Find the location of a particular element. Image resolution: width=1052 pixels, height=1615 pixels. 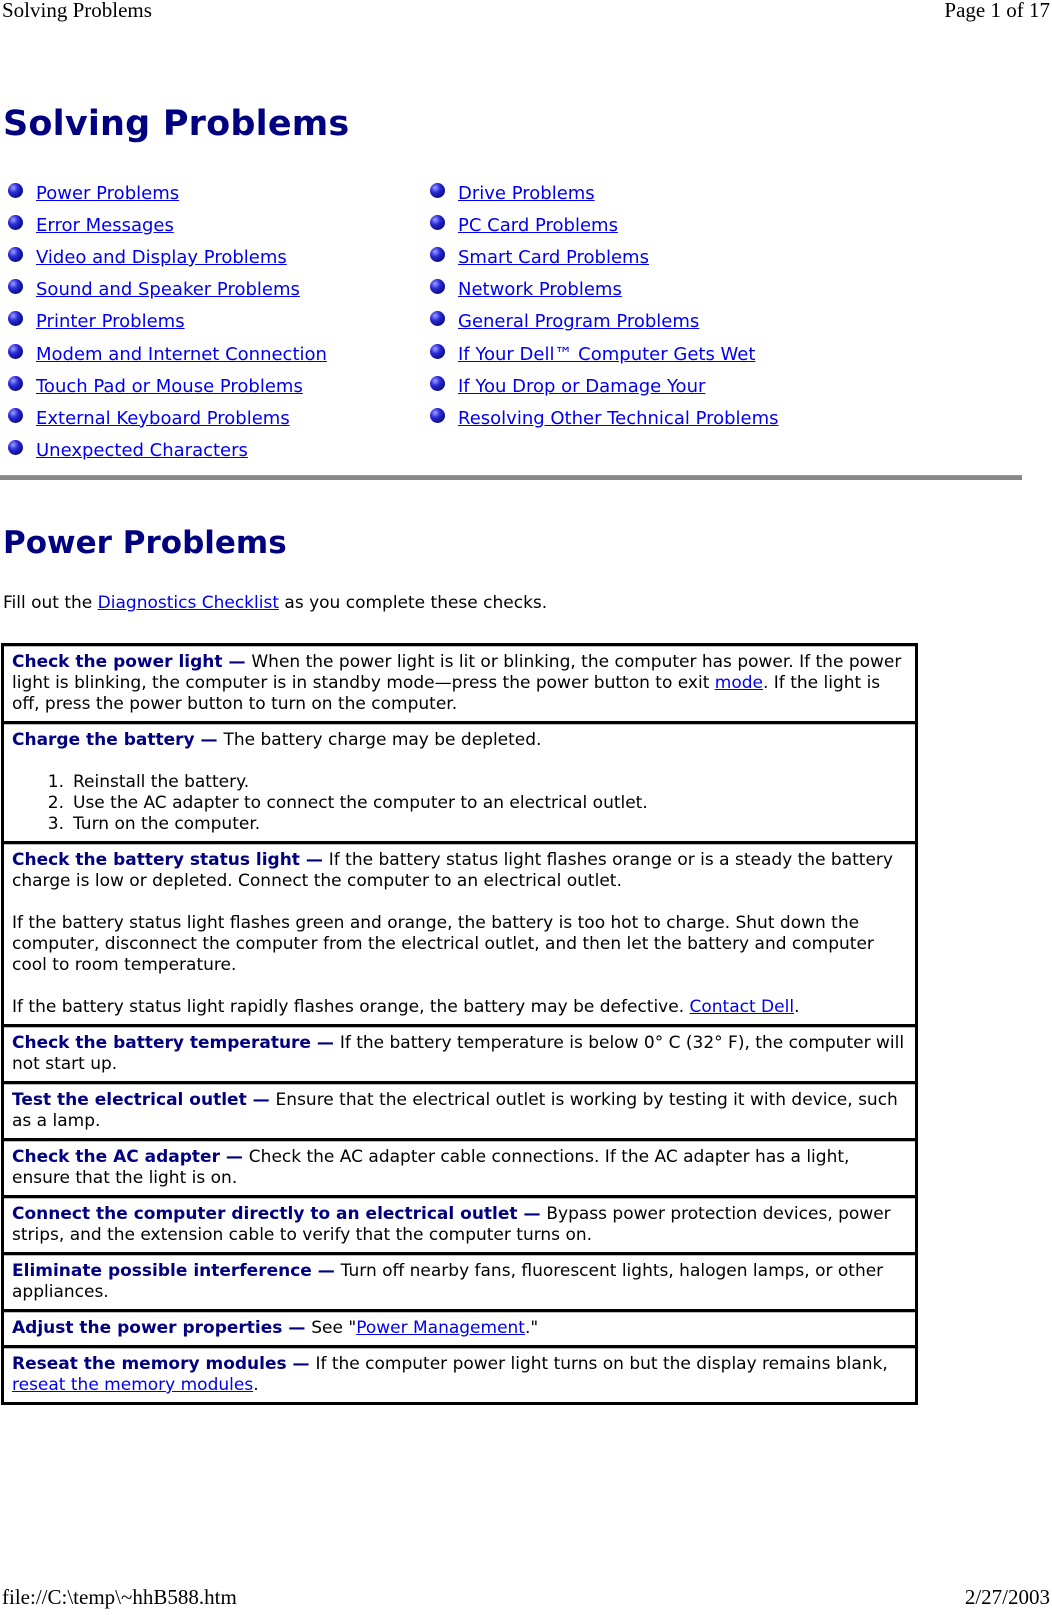

print-header-title: Solving Problems is located at coordinates (77, 11).